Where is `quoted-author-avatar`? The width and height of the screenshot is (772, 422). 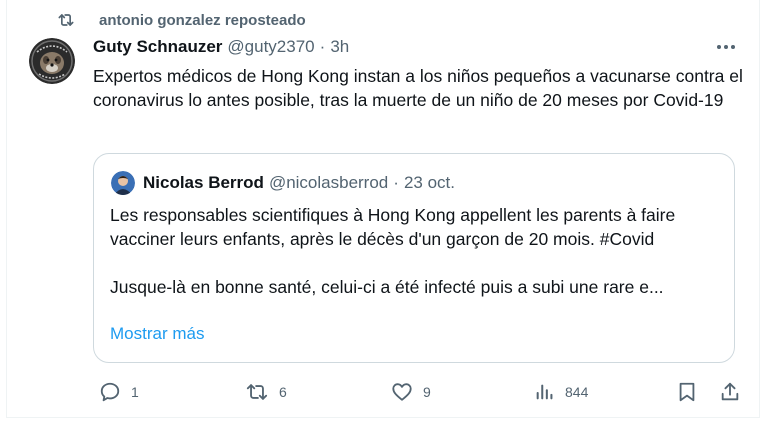
quoted-author-avatar is located at coordinates (123, 183).